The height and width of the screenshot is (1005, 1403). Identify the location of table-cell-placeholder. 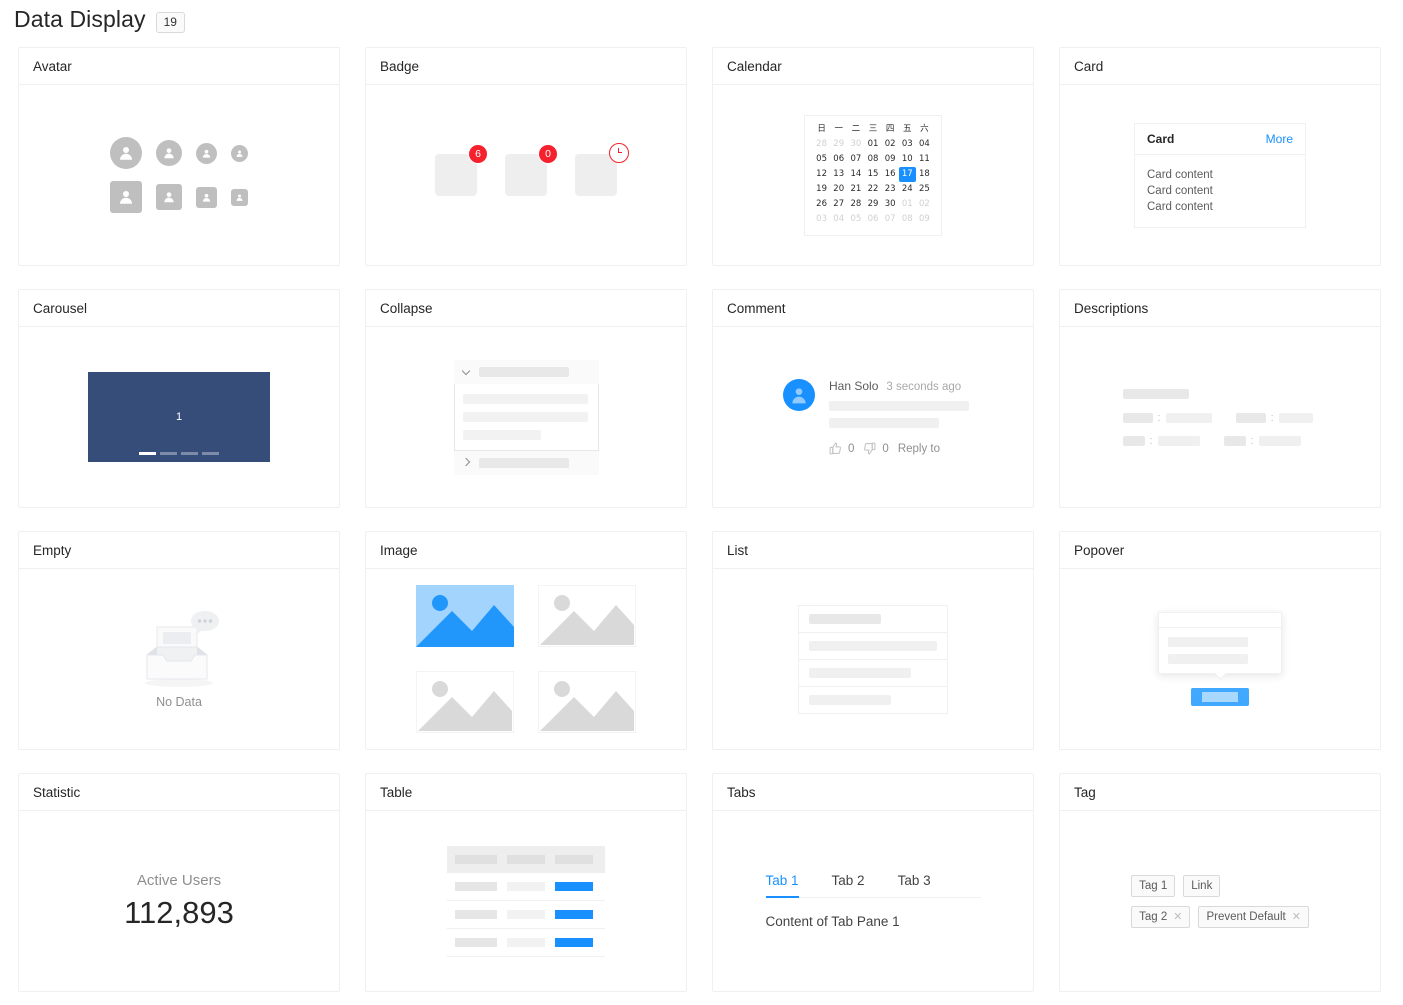
(476, 914).